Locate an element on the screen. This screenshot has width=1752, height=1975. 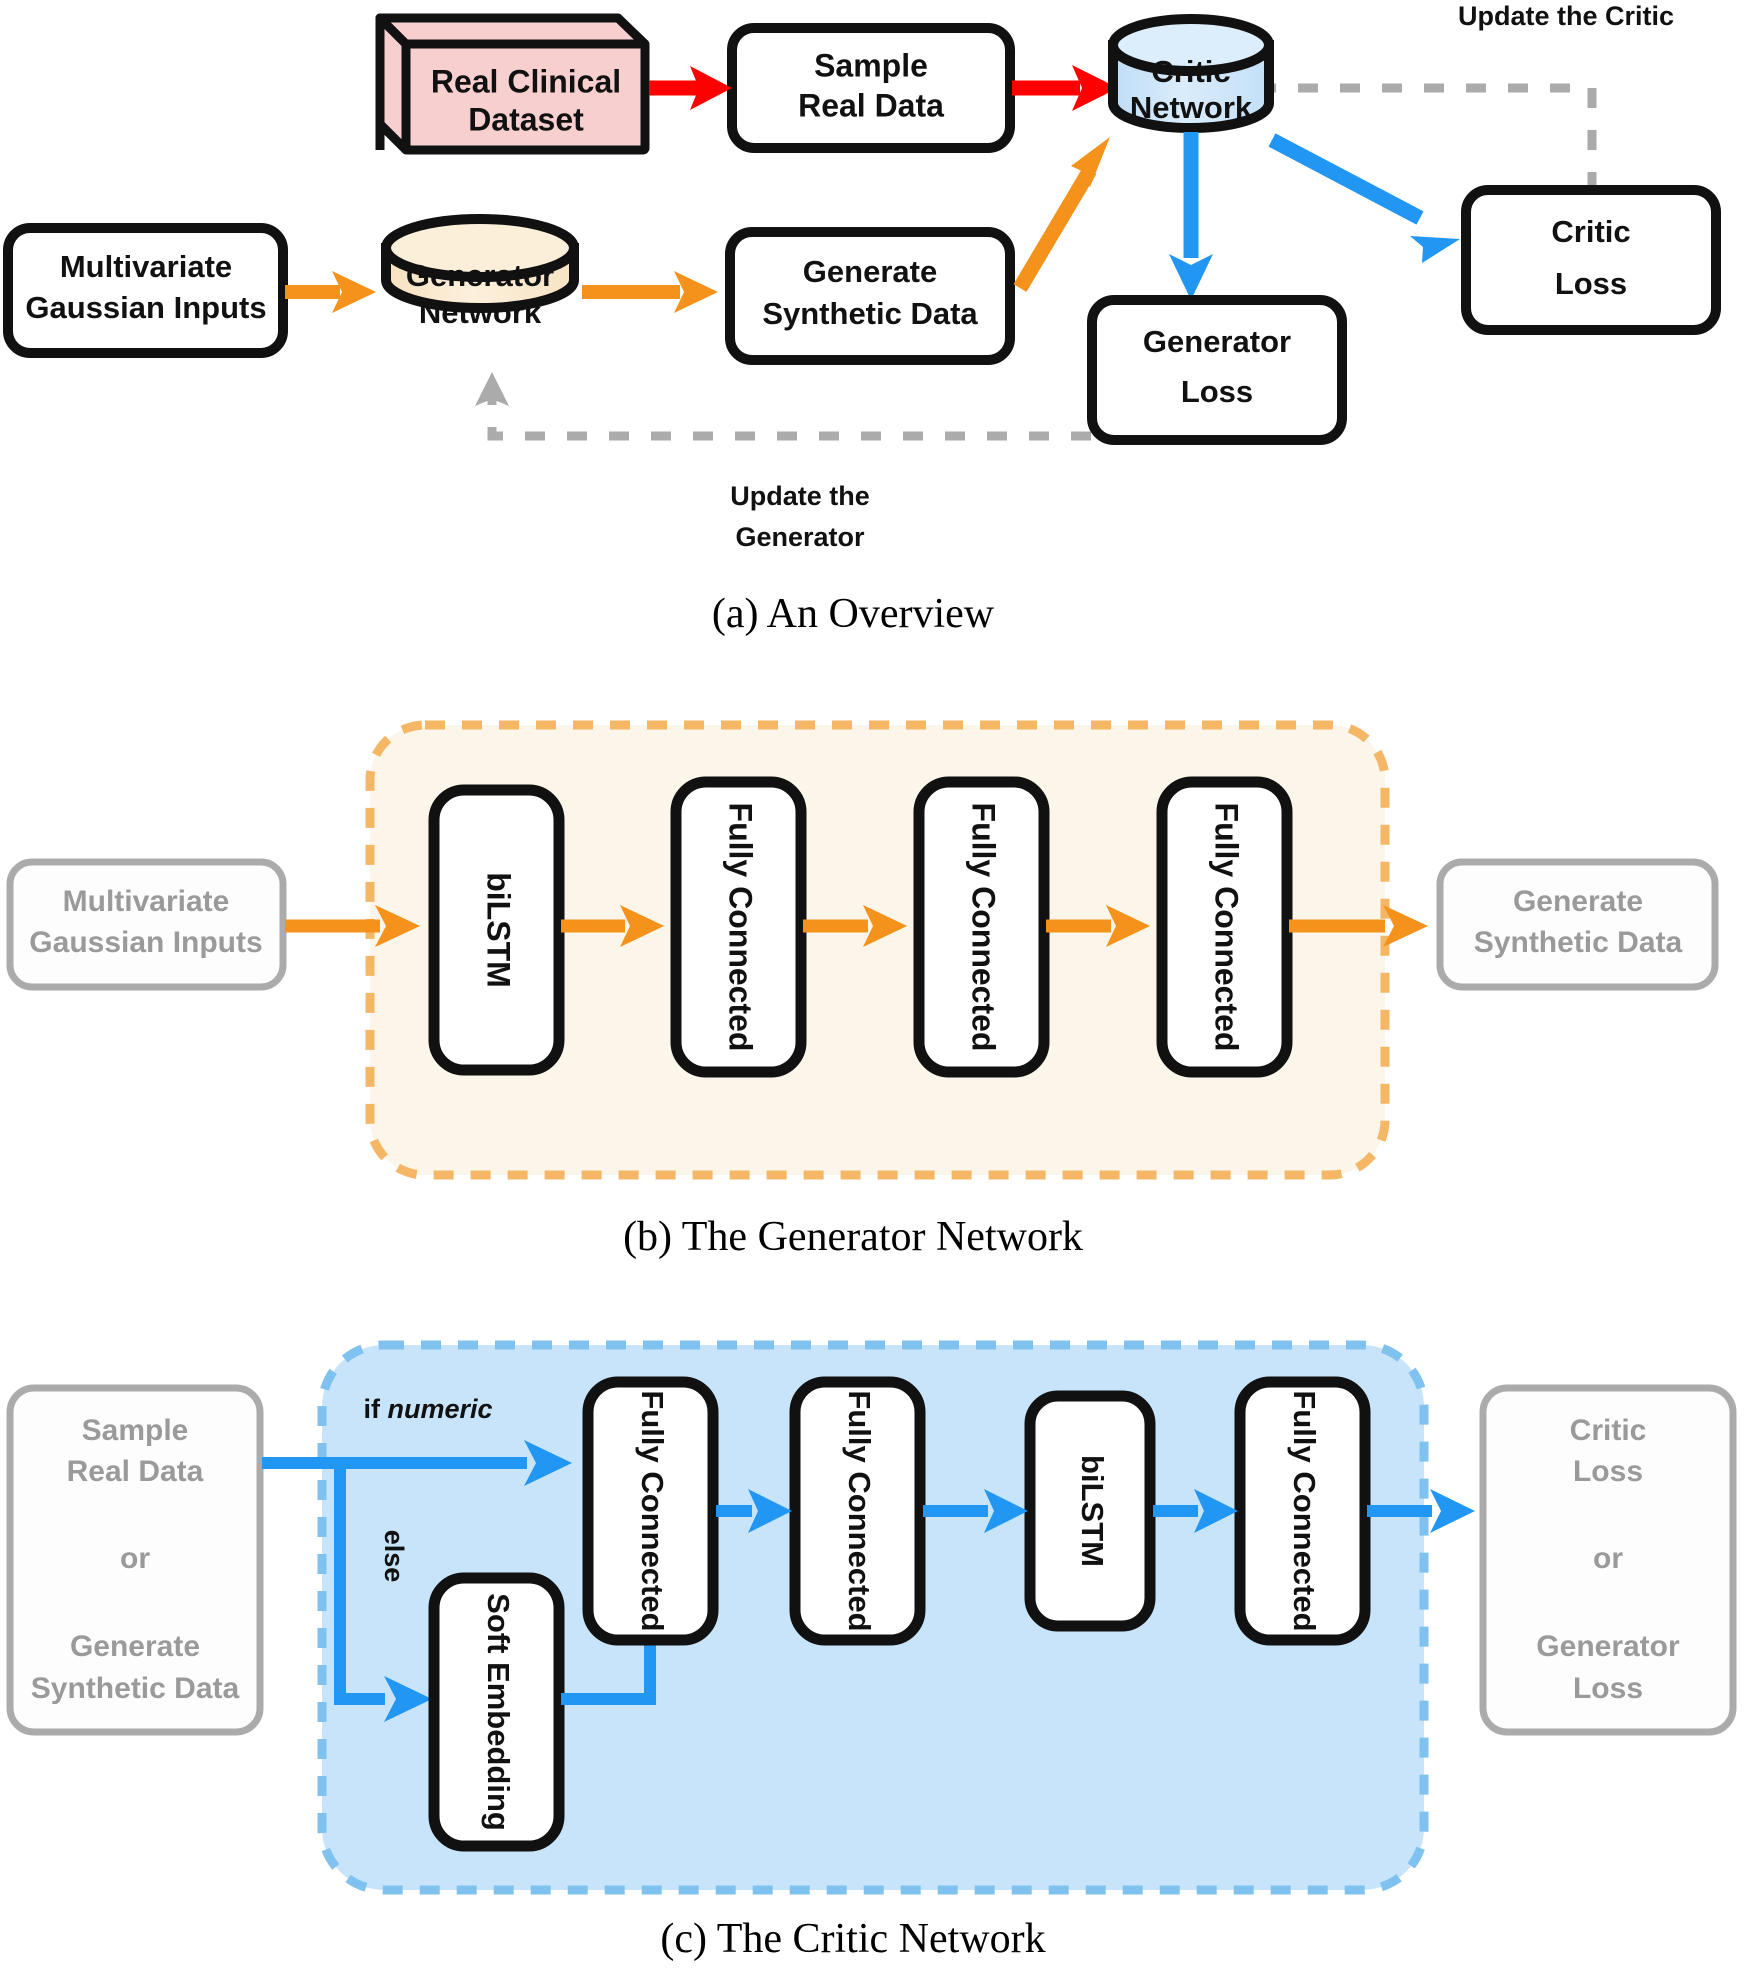
branch-label-else: else is located at coordinates (394, 1556).